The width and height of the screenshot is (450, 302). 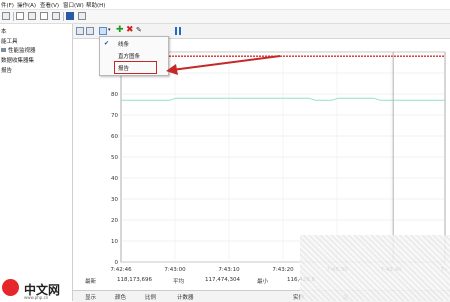 What do you see at coordinates (179, 282) in the screenshot?
I see `avg-label: 平均` at bounding box center [179, 282].